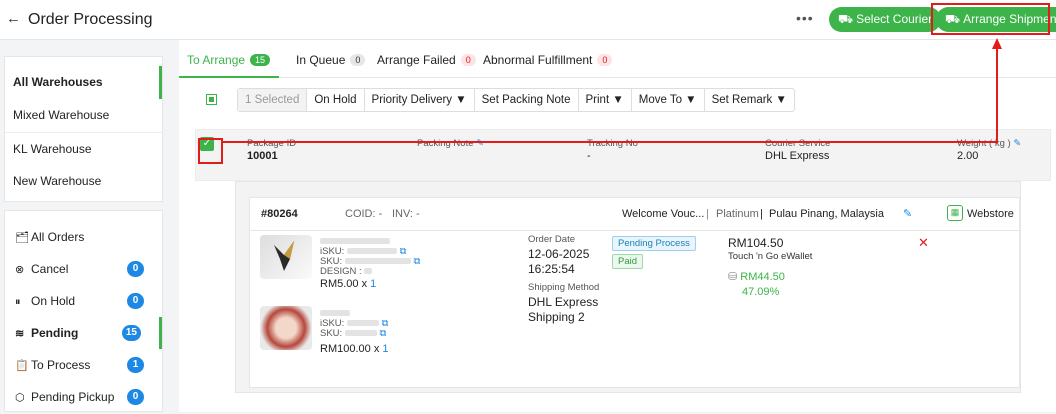 This screenshot has height=414, width=1056. What do you see at coordinates (548, 60) in the screenshot?
I see `tab-abnormal-fulfillment: Abnormal Fulfillment 0` at bounding box center [548, 60].